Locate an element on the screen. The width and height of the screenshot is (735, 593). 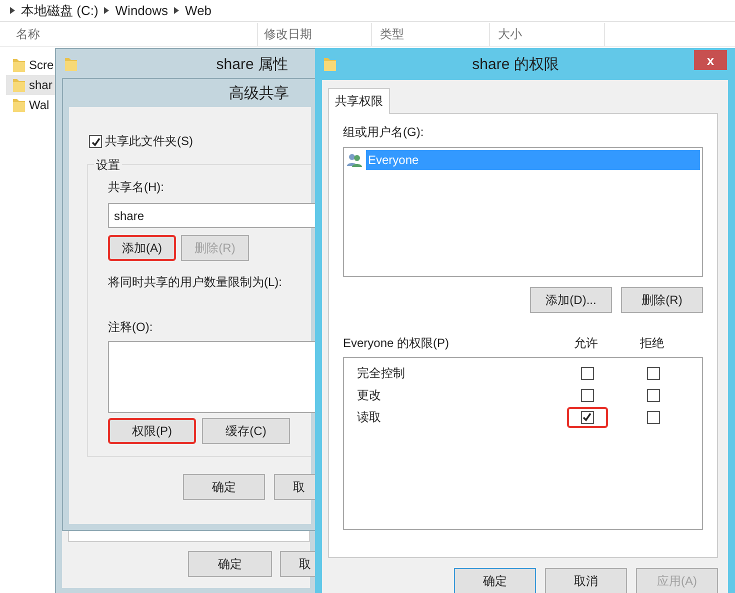
checkbox-label: 共享此文件夹(S) is located at coordinates (149, 141).